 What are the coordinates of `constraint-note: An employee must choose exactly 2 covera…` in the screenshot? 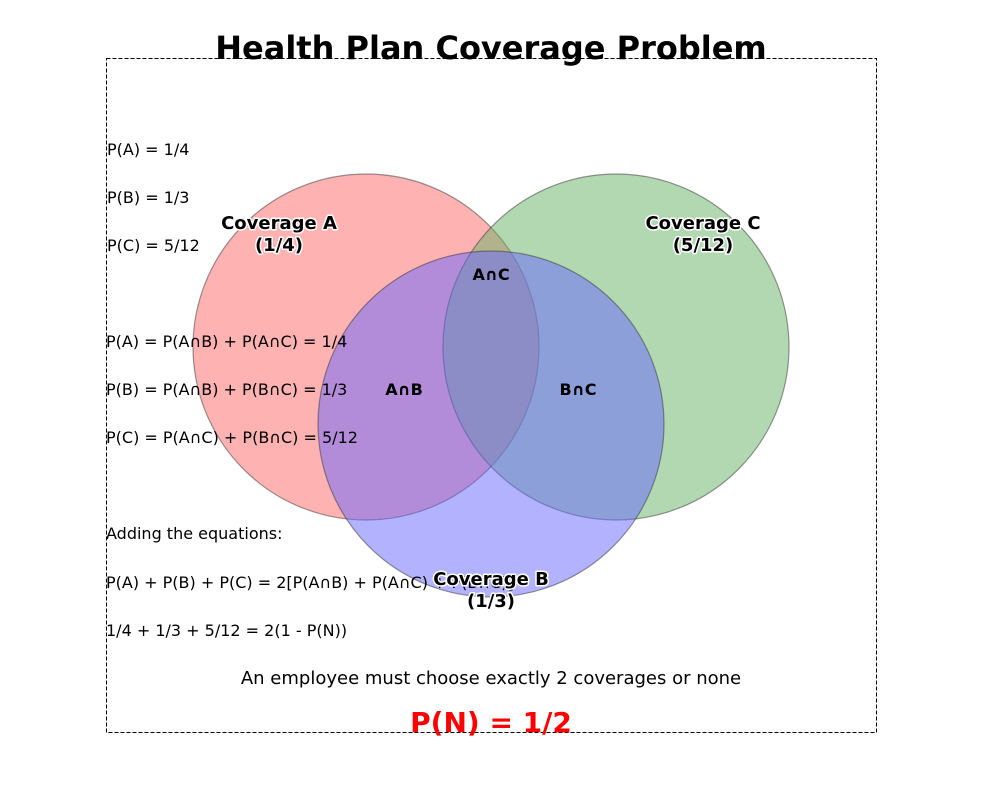 It's located at (491, 678).